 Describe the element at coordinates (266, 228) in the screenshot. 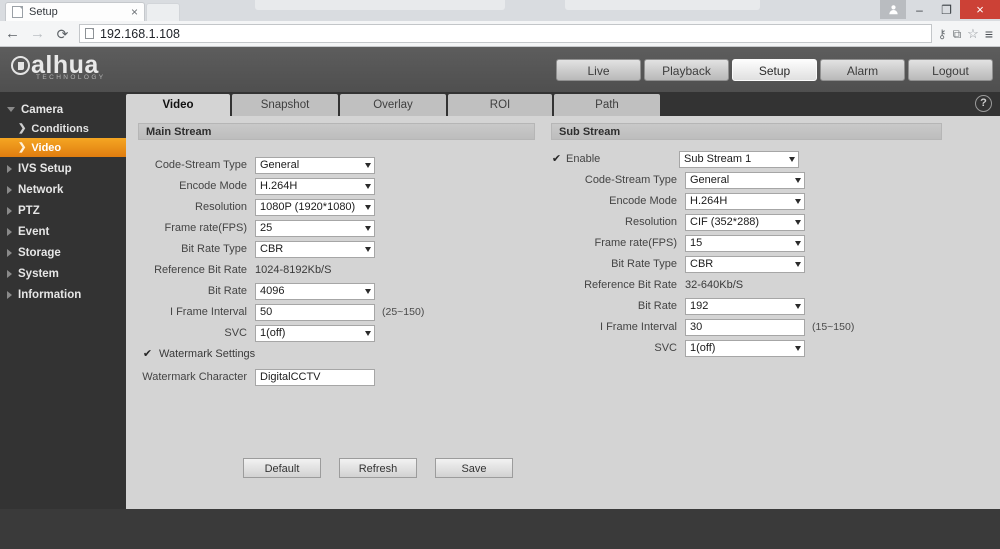

I see `select-value: 25` at that location.